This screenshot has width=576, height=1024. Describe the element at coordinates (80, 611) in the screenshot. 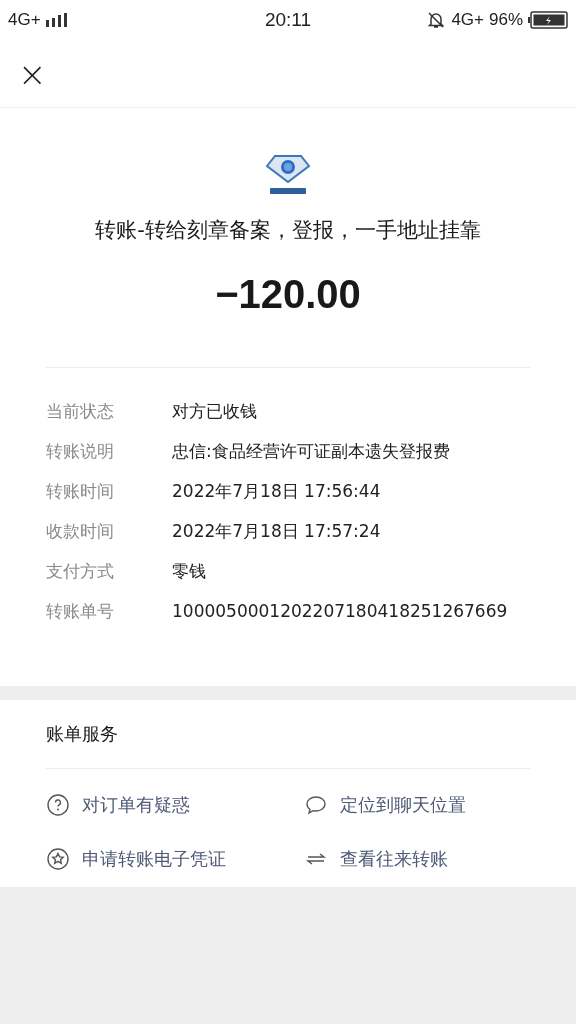

I see `detail-label: 转账单号` at that location.